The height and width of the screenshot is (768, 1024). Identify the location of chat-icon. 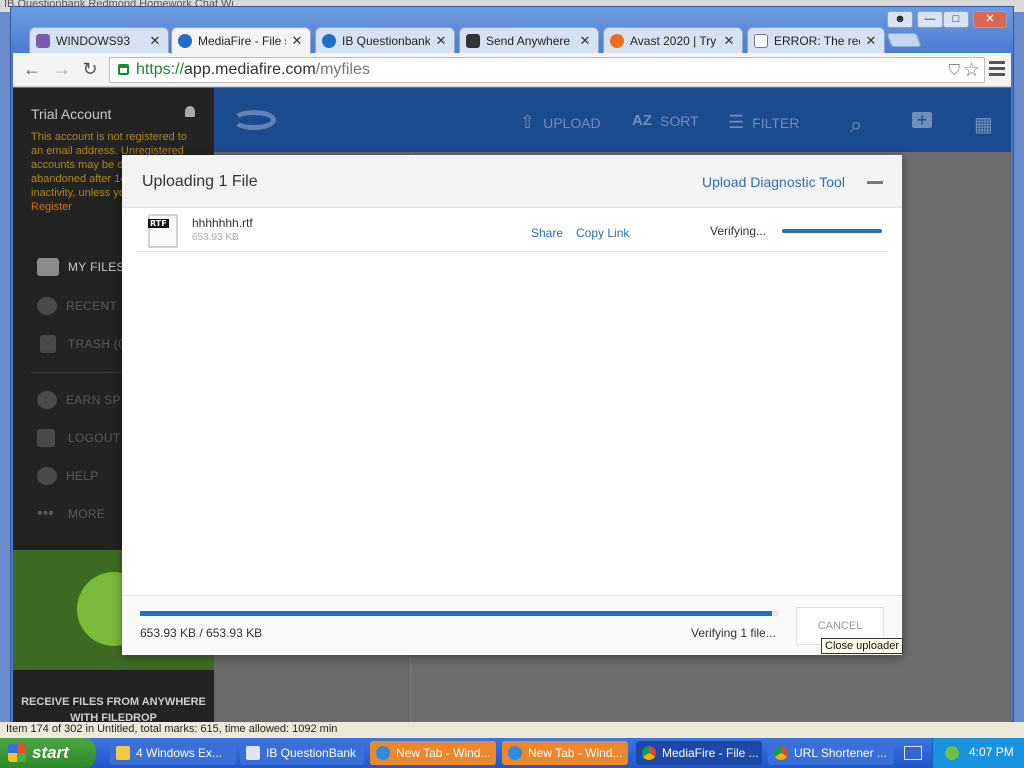
(473, 40).